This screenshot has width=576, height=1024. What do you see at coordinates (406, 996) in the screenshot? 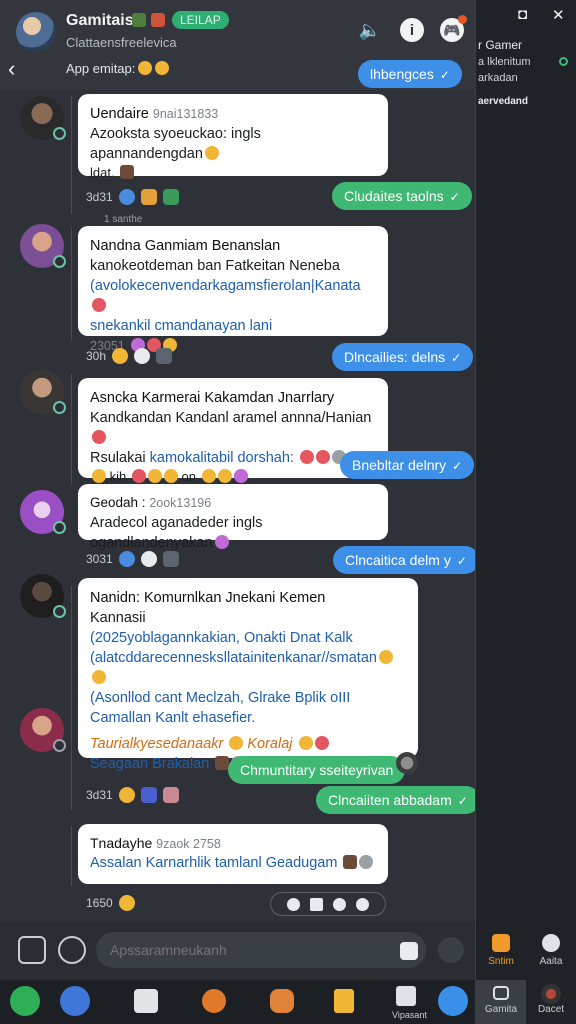
I see `puzzle-icon` at bounding box center [406, 996].